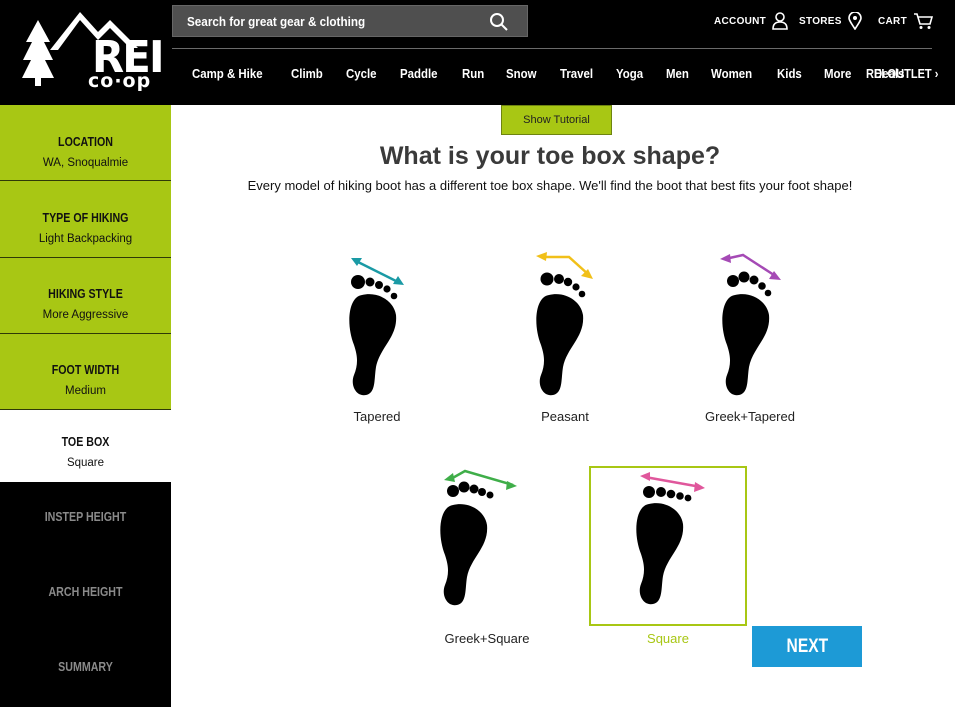 Image resolution: width=955 pixels, height=707 pixels. Describe the element at coordinates (936, 73) in the screenshot. I see `chevron-right-icon: ›` at that location.